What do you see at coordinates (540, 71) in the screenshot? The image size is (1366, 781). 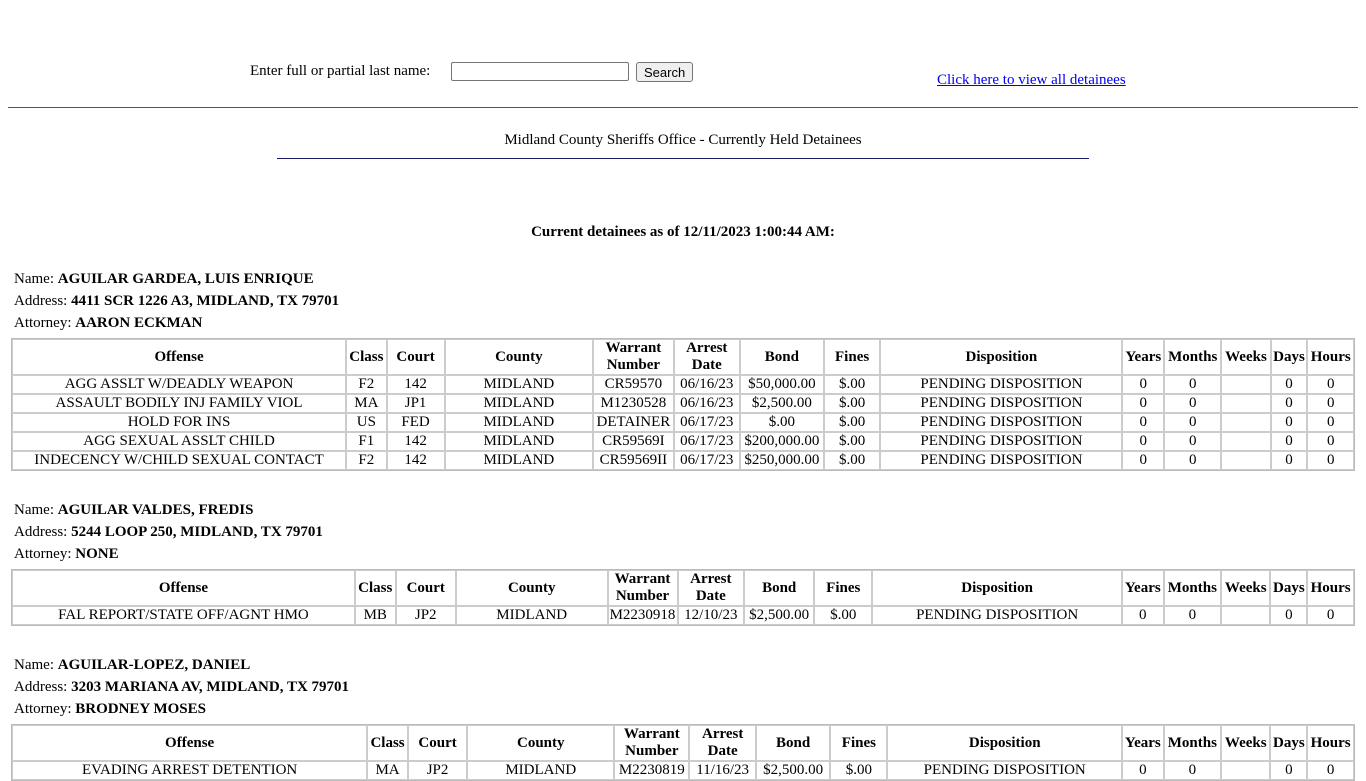 I see `last-name-search-input` at bounding box center [540, 71].